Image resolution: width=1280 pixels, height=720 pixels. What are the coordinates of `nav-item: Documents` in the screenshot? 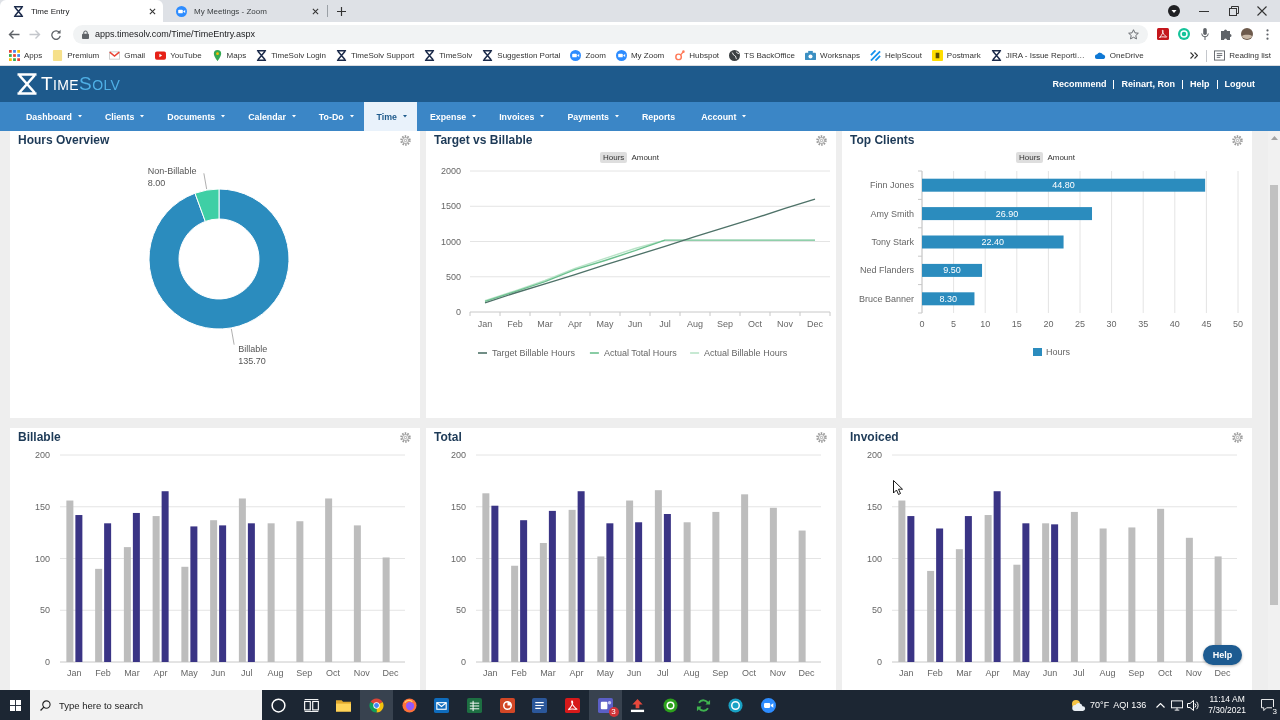 It's located at (195, 116).